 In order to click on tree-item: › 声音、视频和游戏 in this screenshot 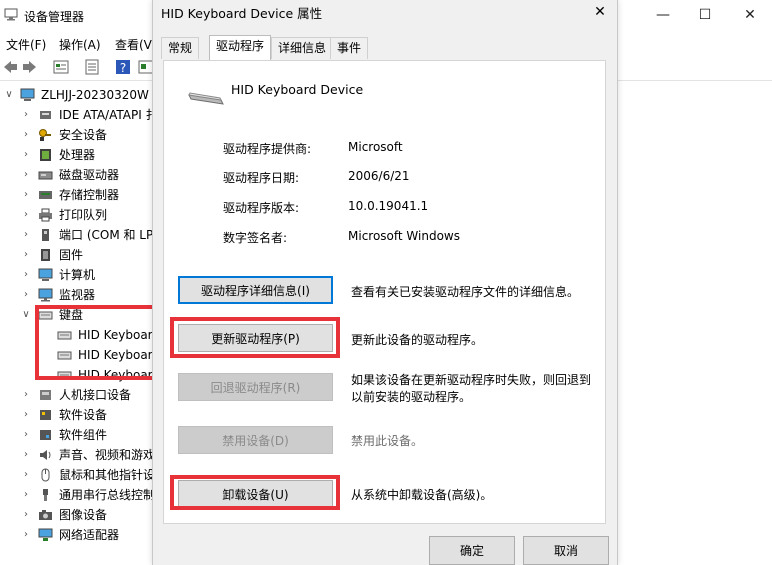, I will do `click(80, 455)`.